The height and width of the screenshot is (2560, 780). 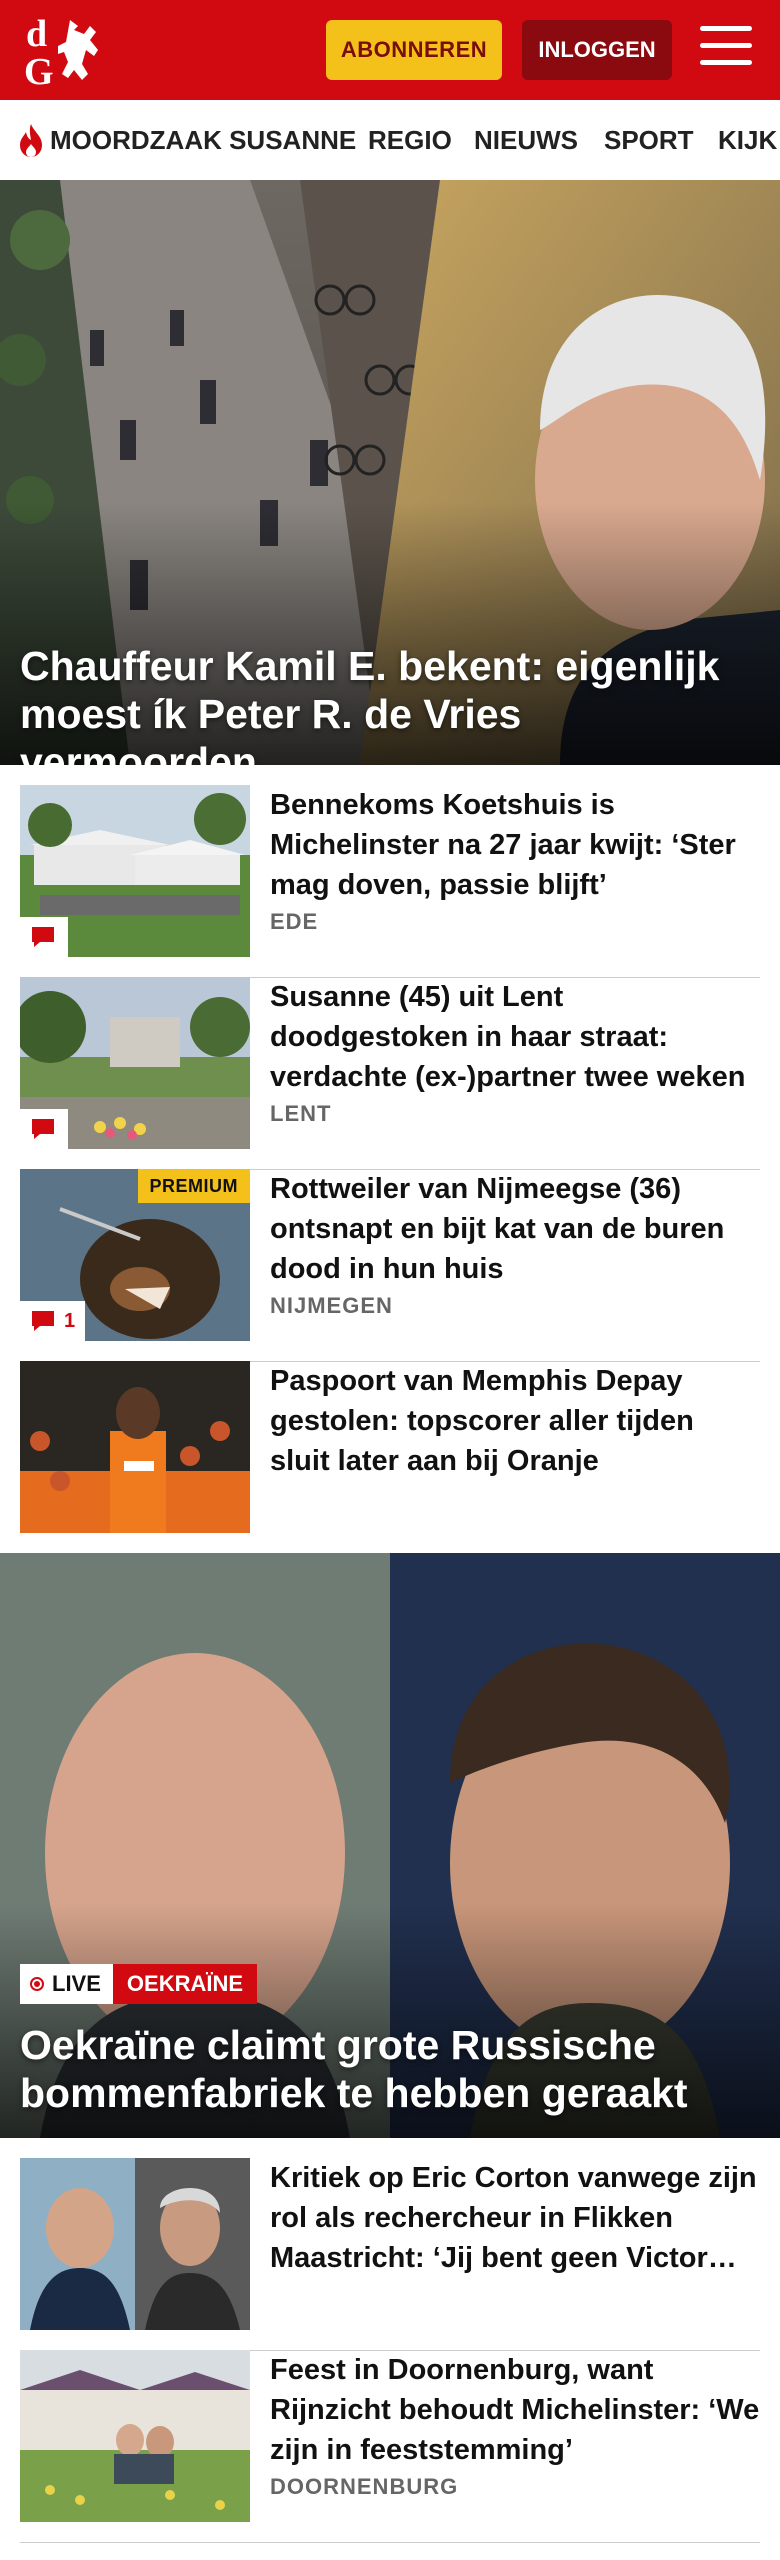 I want to click on nav-item-nieuws: NIEUWS, so click(x=526, y=140).